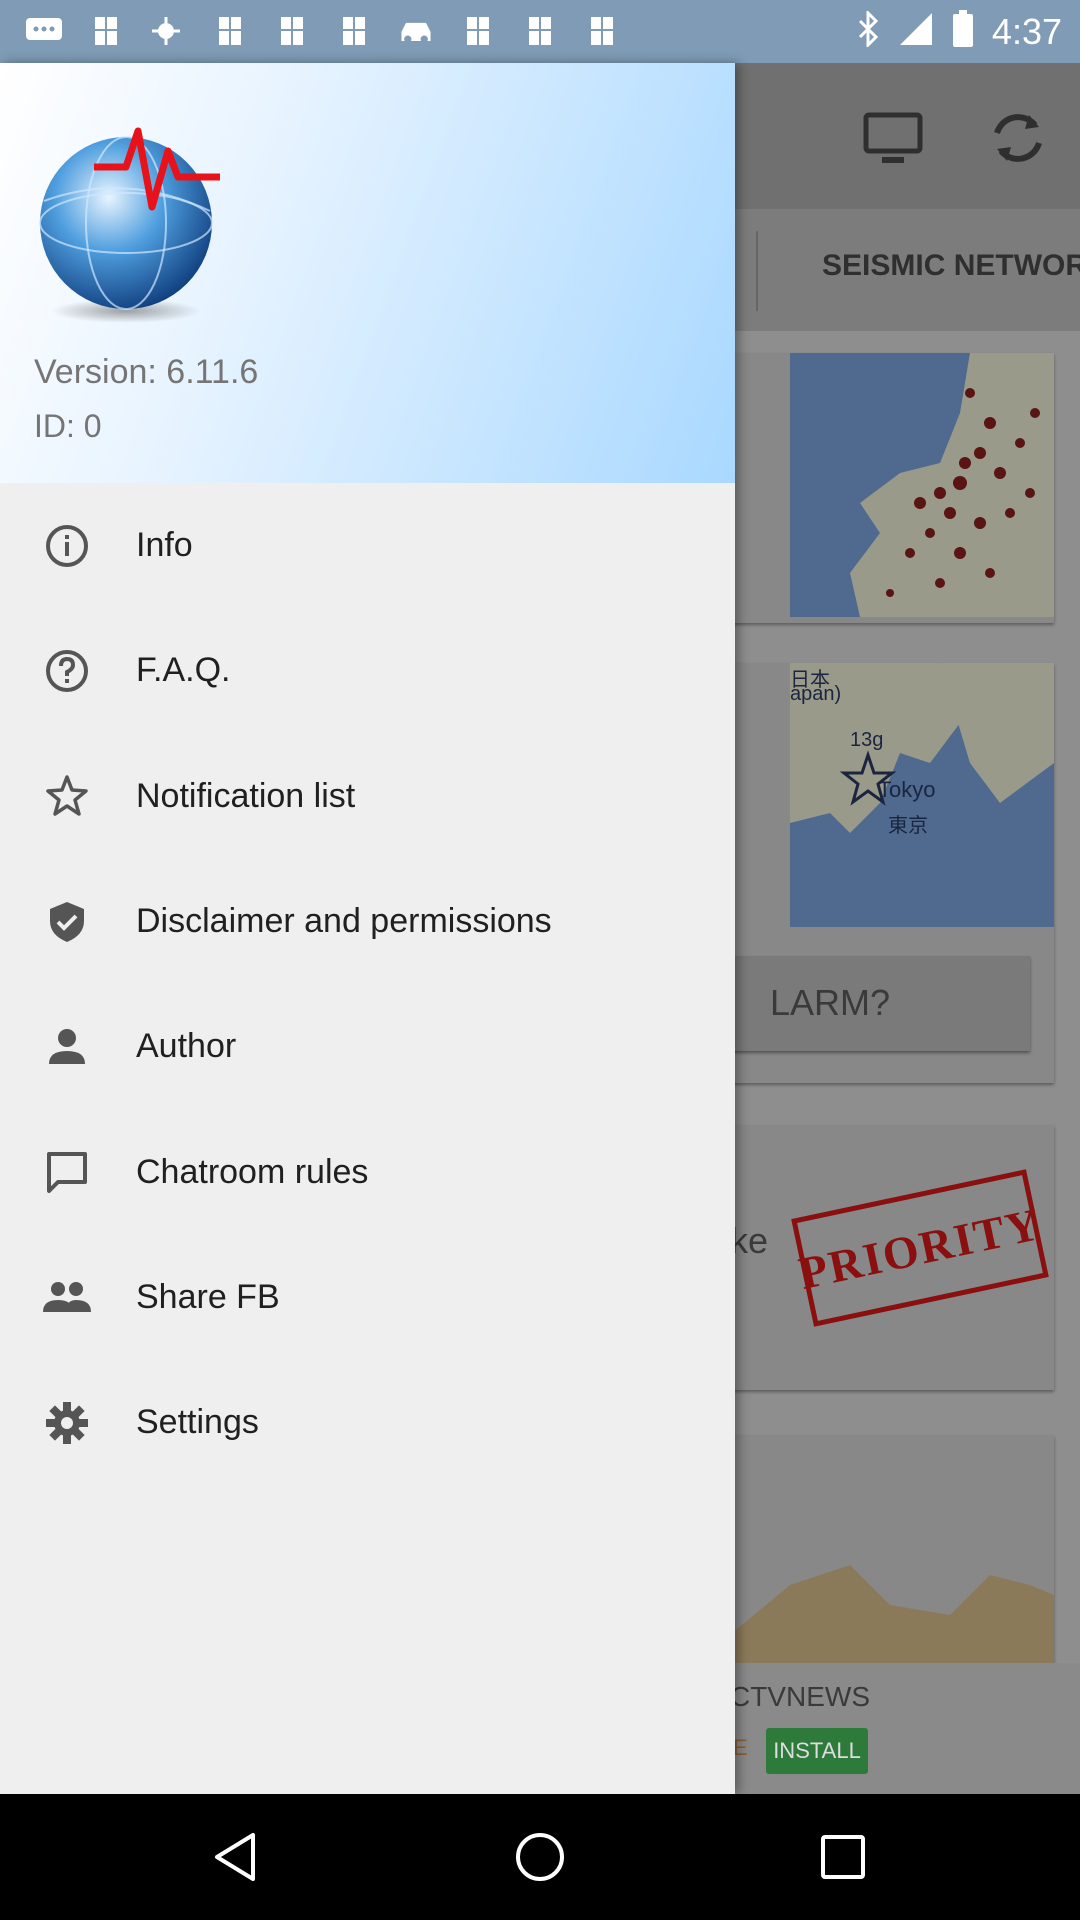 This screenshot has width=1080, height=1920. I want to click on menu-item-share-fb: Share FB, so click(367, 1297).